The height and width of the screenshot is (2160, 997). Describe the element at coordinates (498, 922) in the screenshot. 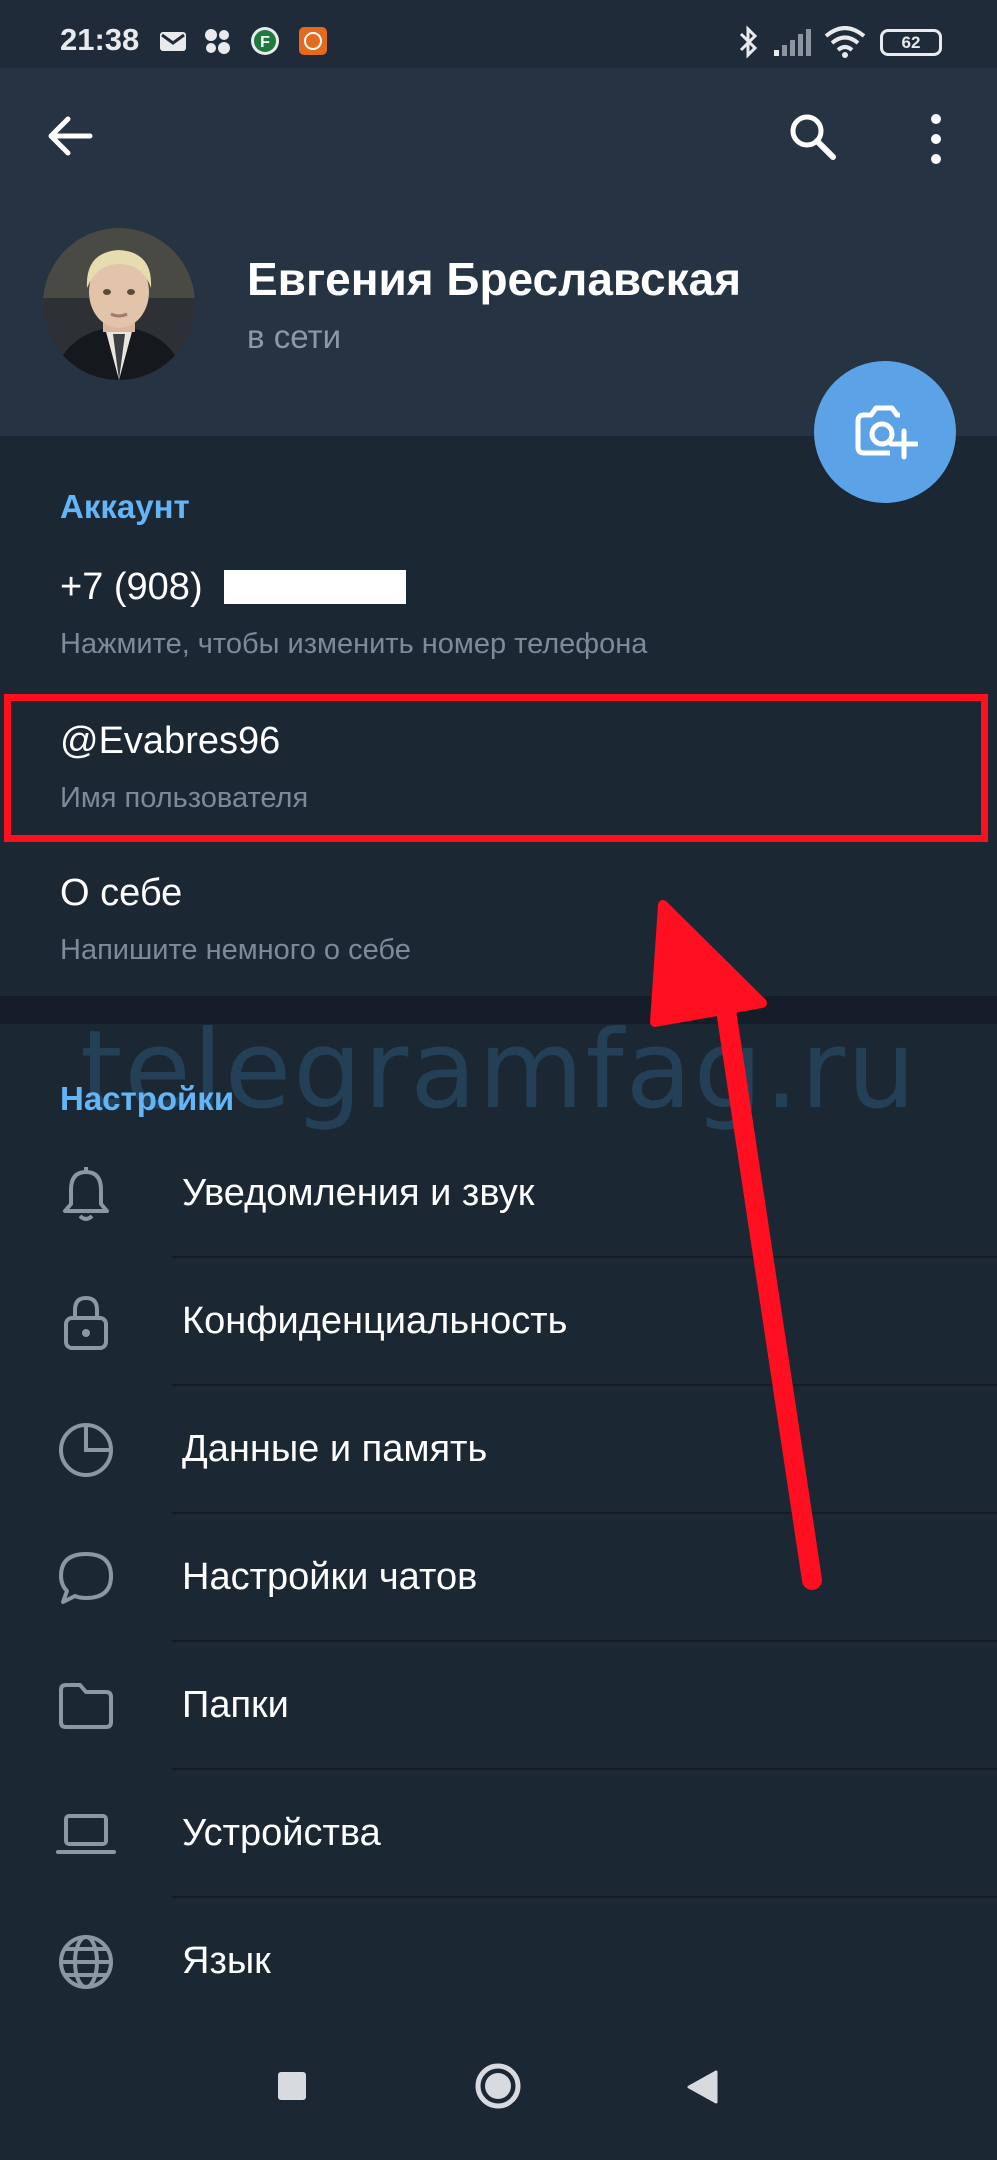

I see `bio-row: О себе Напишите немного о себе` at that location.